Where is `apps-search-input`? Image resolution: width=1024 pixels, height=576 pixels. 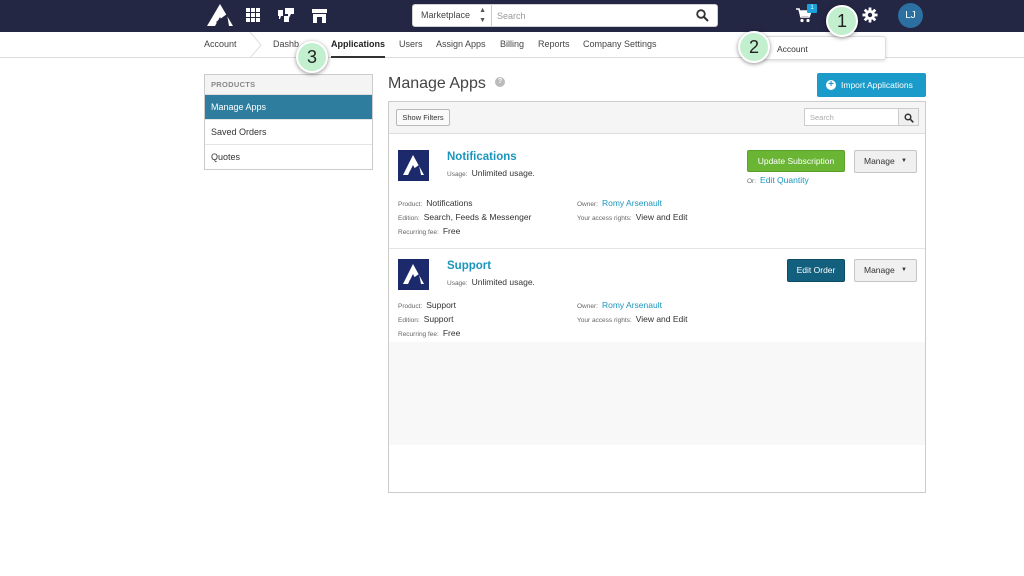 apps-search-input is located at coordinates (851, 117).